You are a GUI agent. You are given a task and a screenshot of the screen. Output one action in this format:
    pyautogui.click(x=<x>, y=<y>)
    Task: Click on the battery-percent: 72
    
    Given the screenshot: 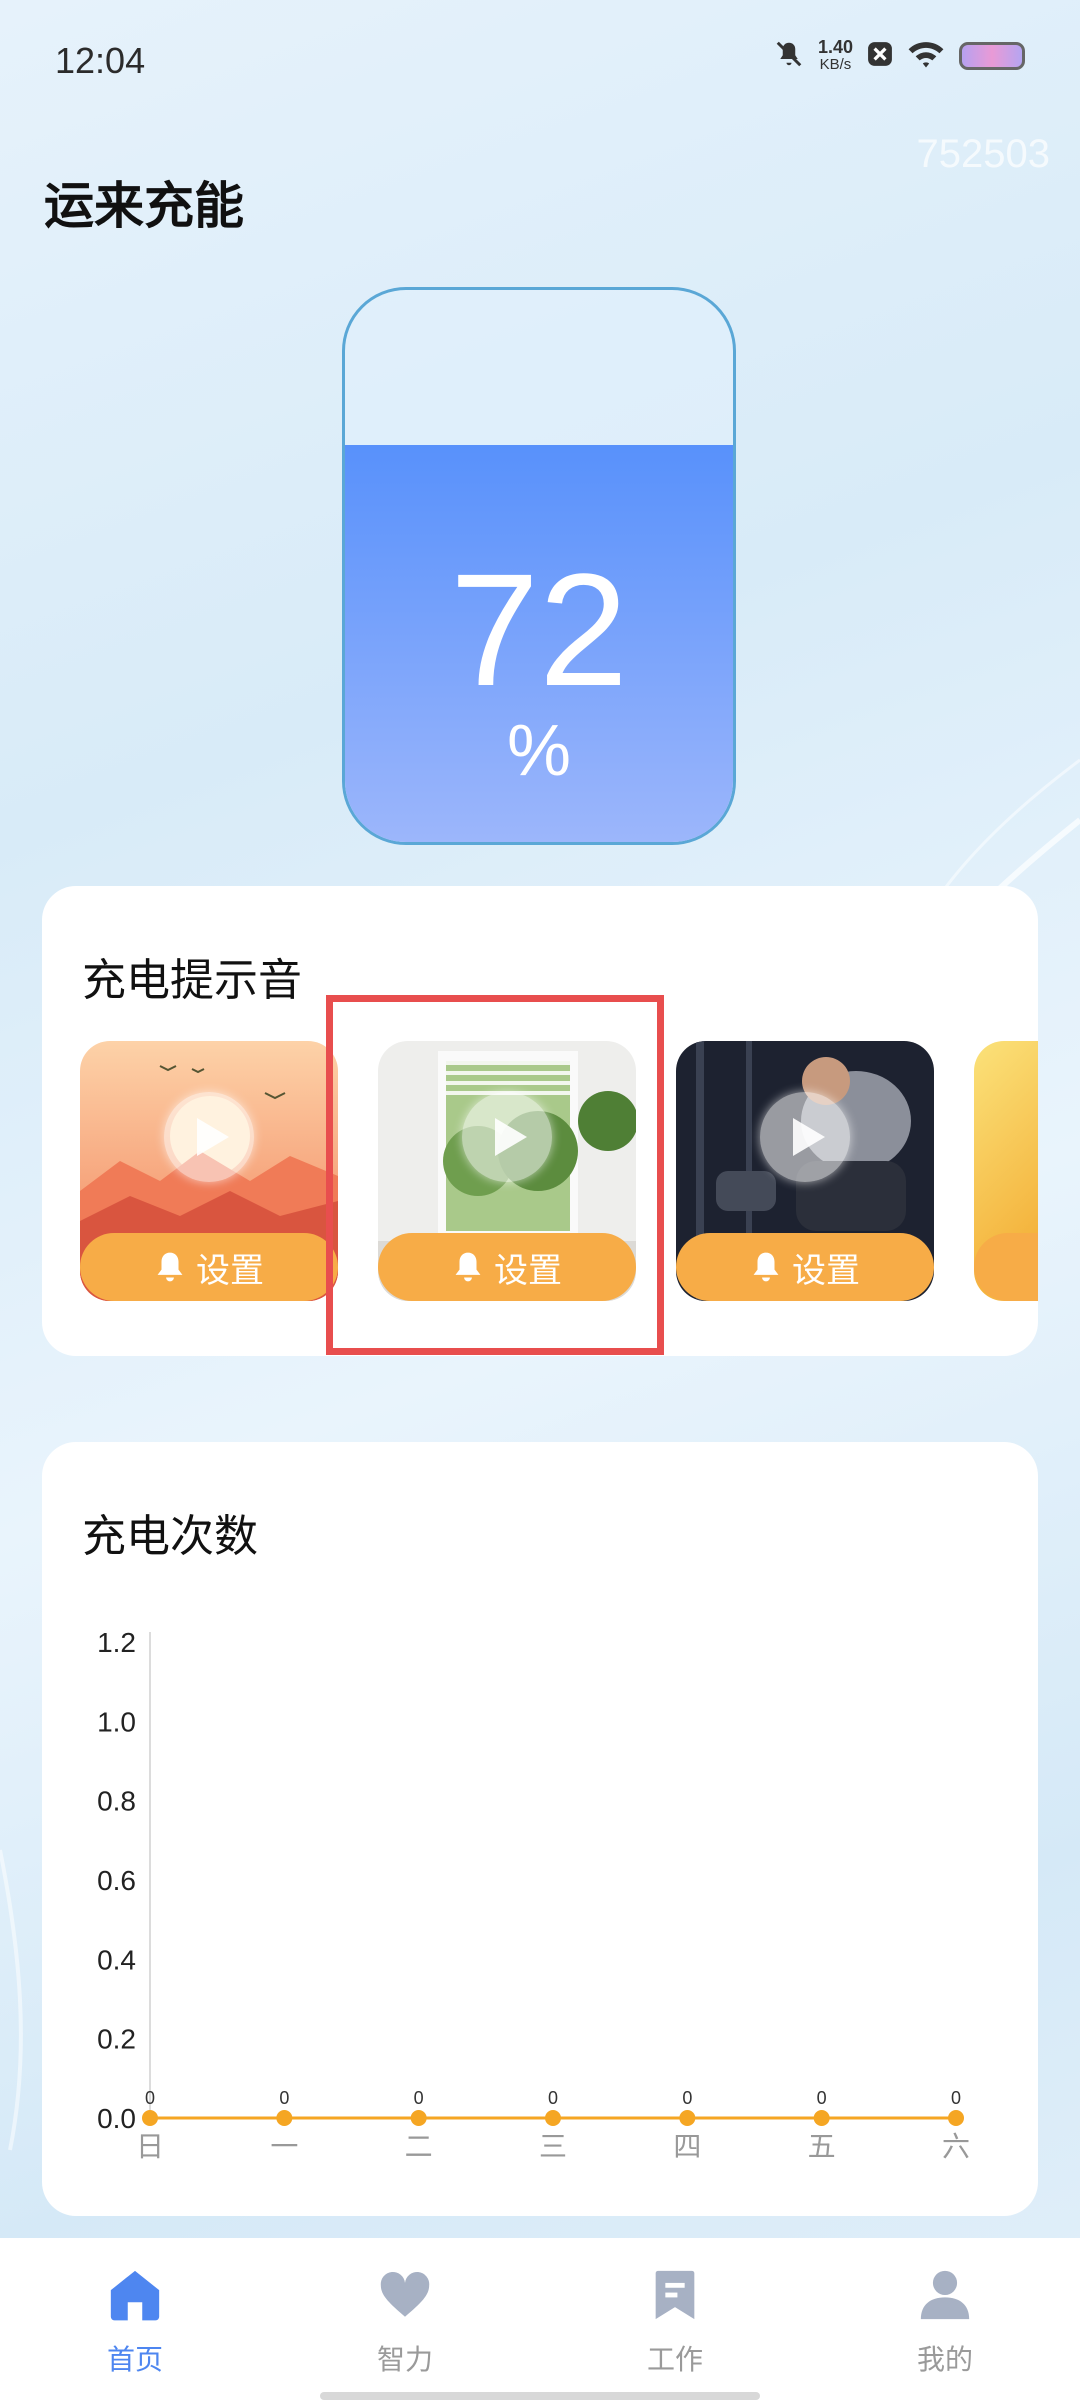 What is the action you would take?
    pyautogui.click(x=539, y=629)
    